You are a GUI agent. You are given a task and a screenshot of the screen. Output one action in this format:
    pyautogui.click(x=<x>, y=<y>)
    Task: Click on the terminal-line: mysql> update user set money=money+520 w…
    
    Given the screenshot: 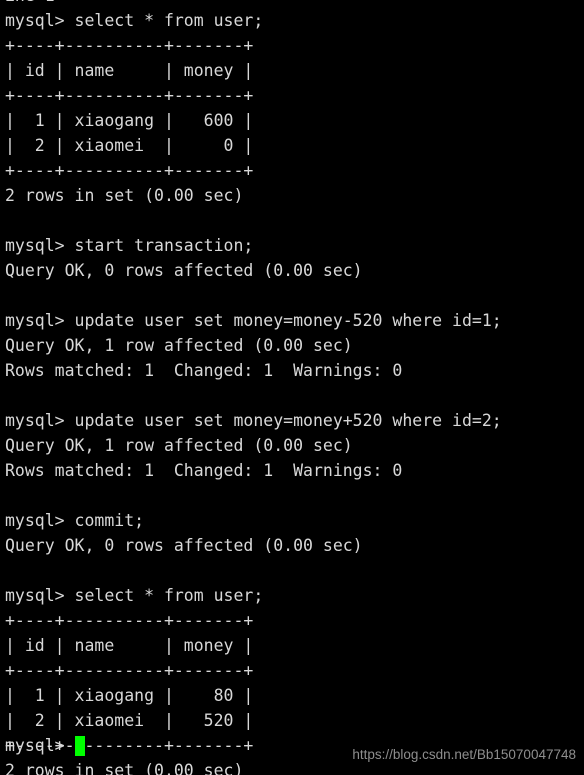 What is the action you would take?
    pyautogui.click(x=253, y=420)
    